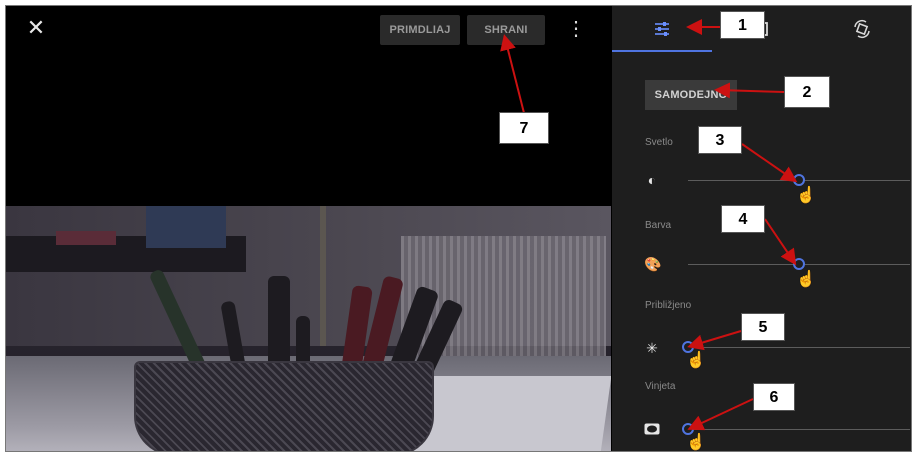 The image size is (917, 455). I want to click on vignette-icon-shape, so click(652, 429).